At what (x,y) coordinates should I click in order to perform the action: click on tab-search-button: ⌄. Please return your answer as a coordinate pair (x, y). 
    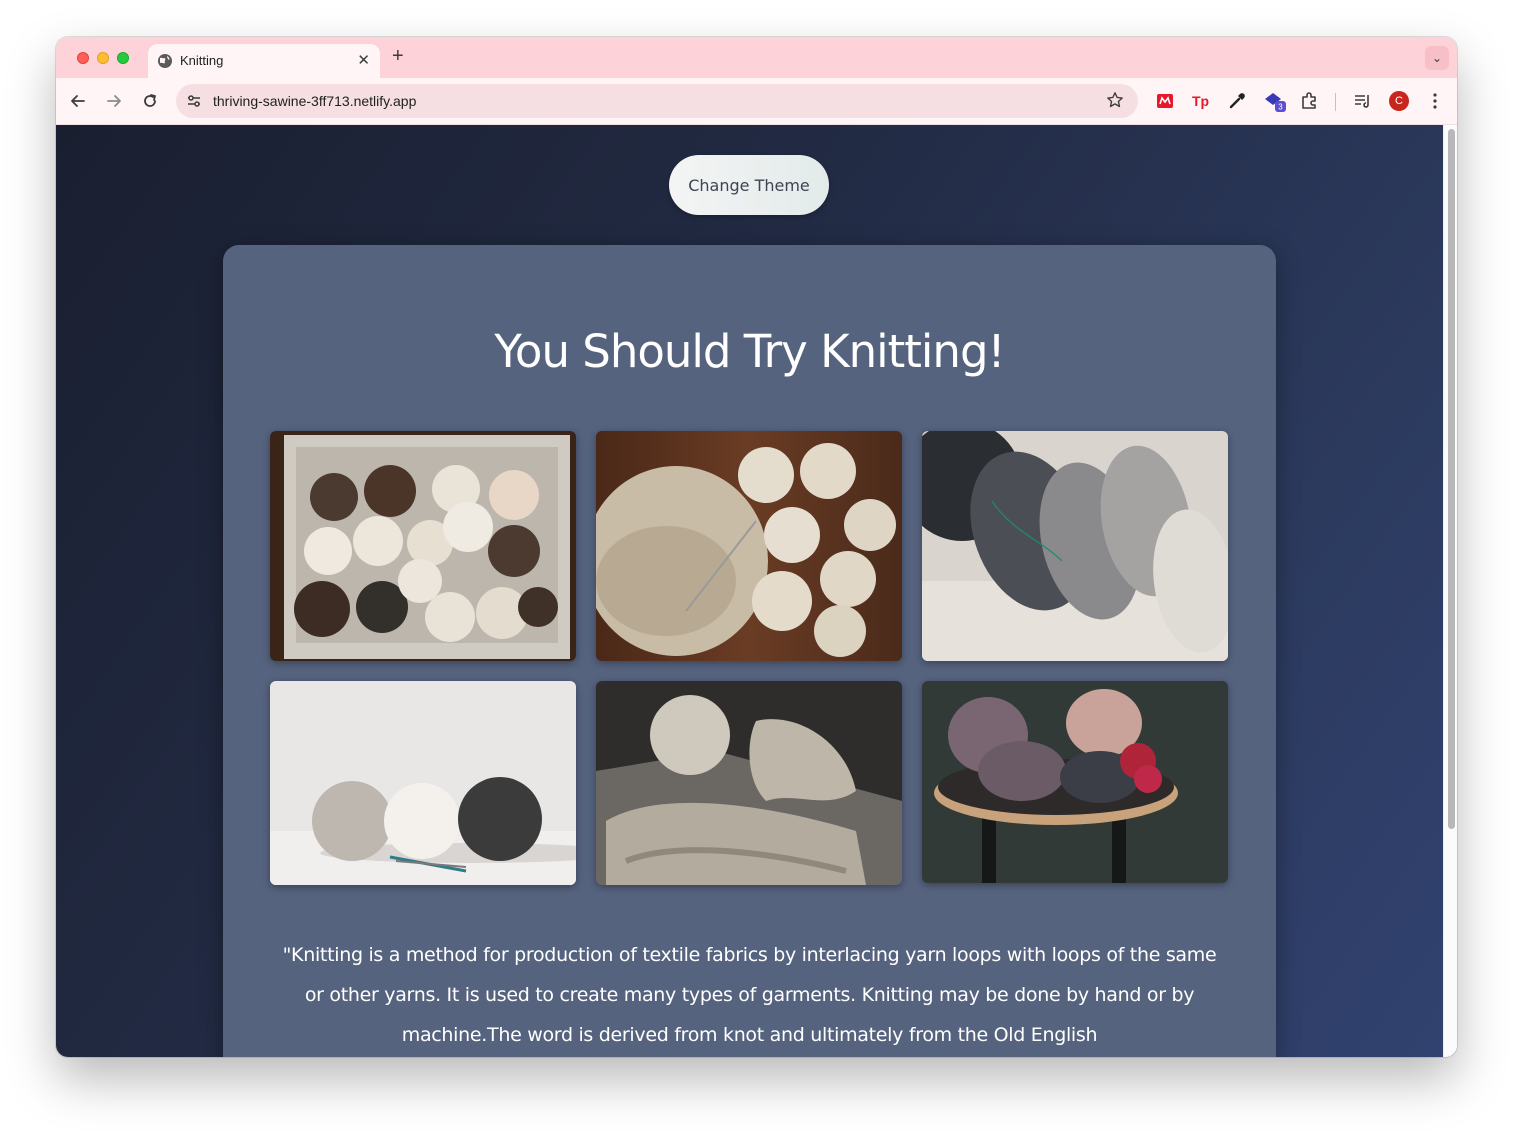
    Looking at the image, I should click on (1437, 58).